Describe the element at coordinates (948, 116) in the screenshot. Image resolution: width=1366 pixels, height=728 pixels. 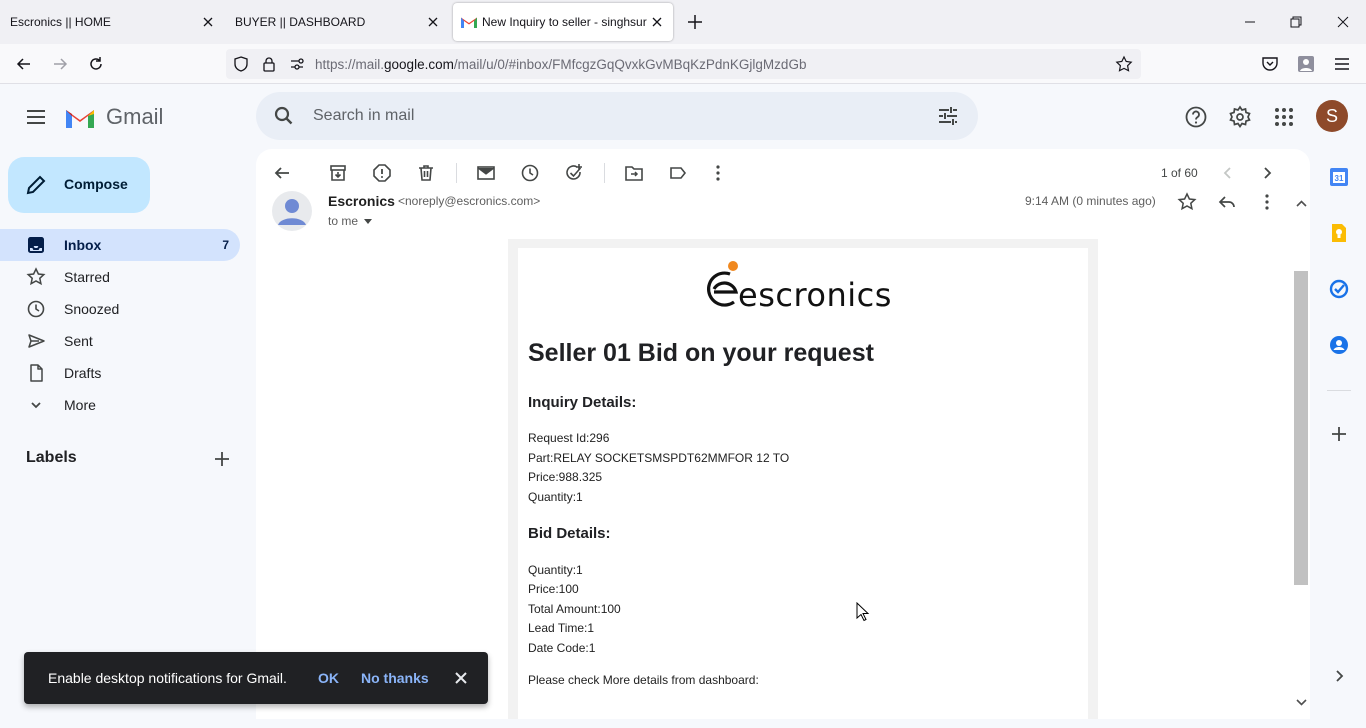
I see `search-options-icon` at that location.